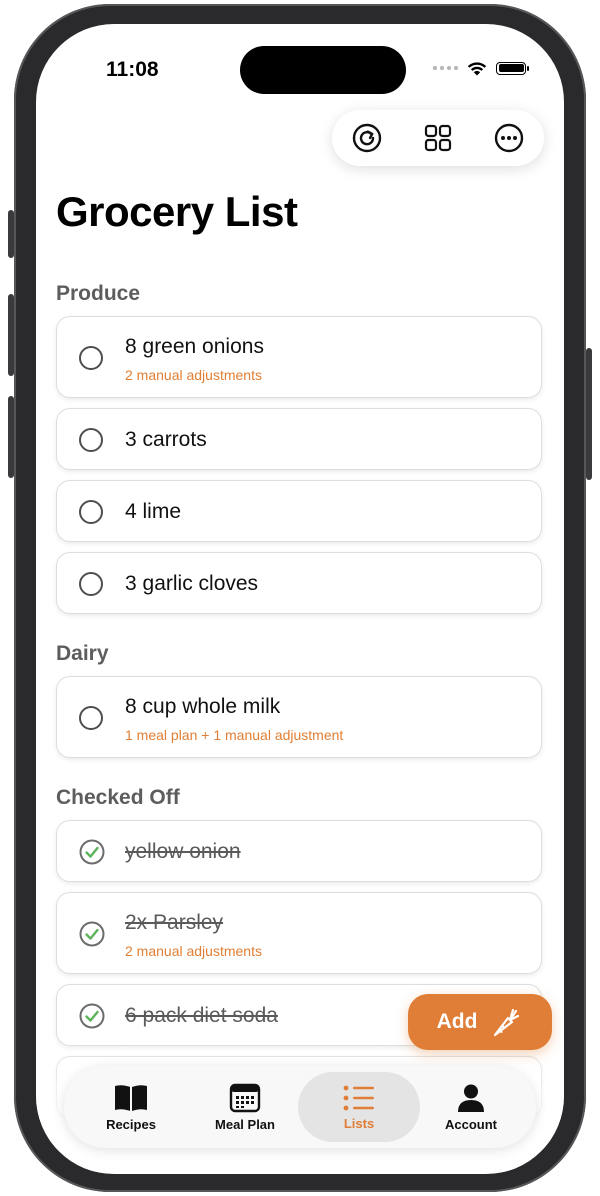  Describe the element at coordinates (589, 414) in the screenshot. I see `power-button` at that location.